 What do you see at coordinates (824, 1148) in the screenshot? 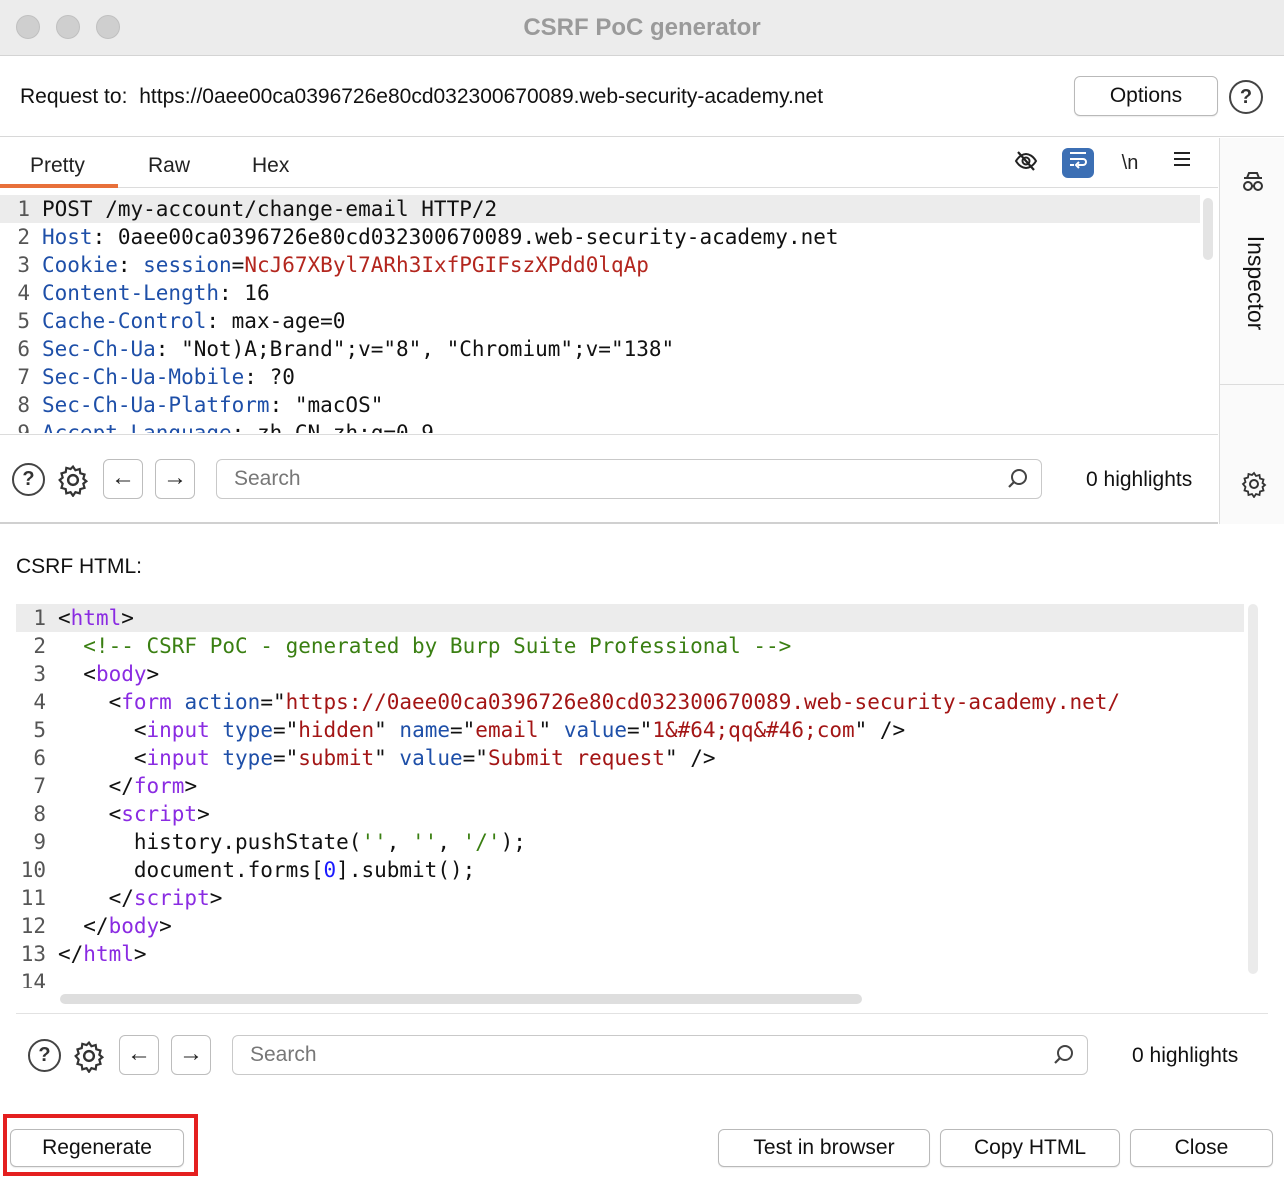
I see `test-in-browser-button: Test in browser` at bounding box center [824, 1148].